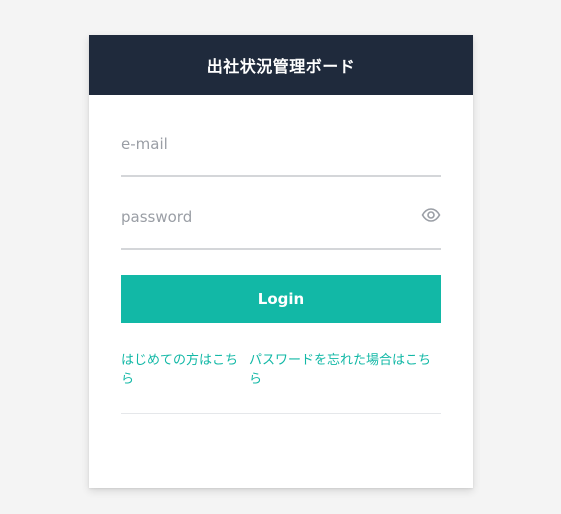 This screenshot has width=561, height=514. Describe the element at coordinates (345, 368) in the screenshot. I see `forgot-password-link: パスワードを忘れた場合はこちら` at that location.